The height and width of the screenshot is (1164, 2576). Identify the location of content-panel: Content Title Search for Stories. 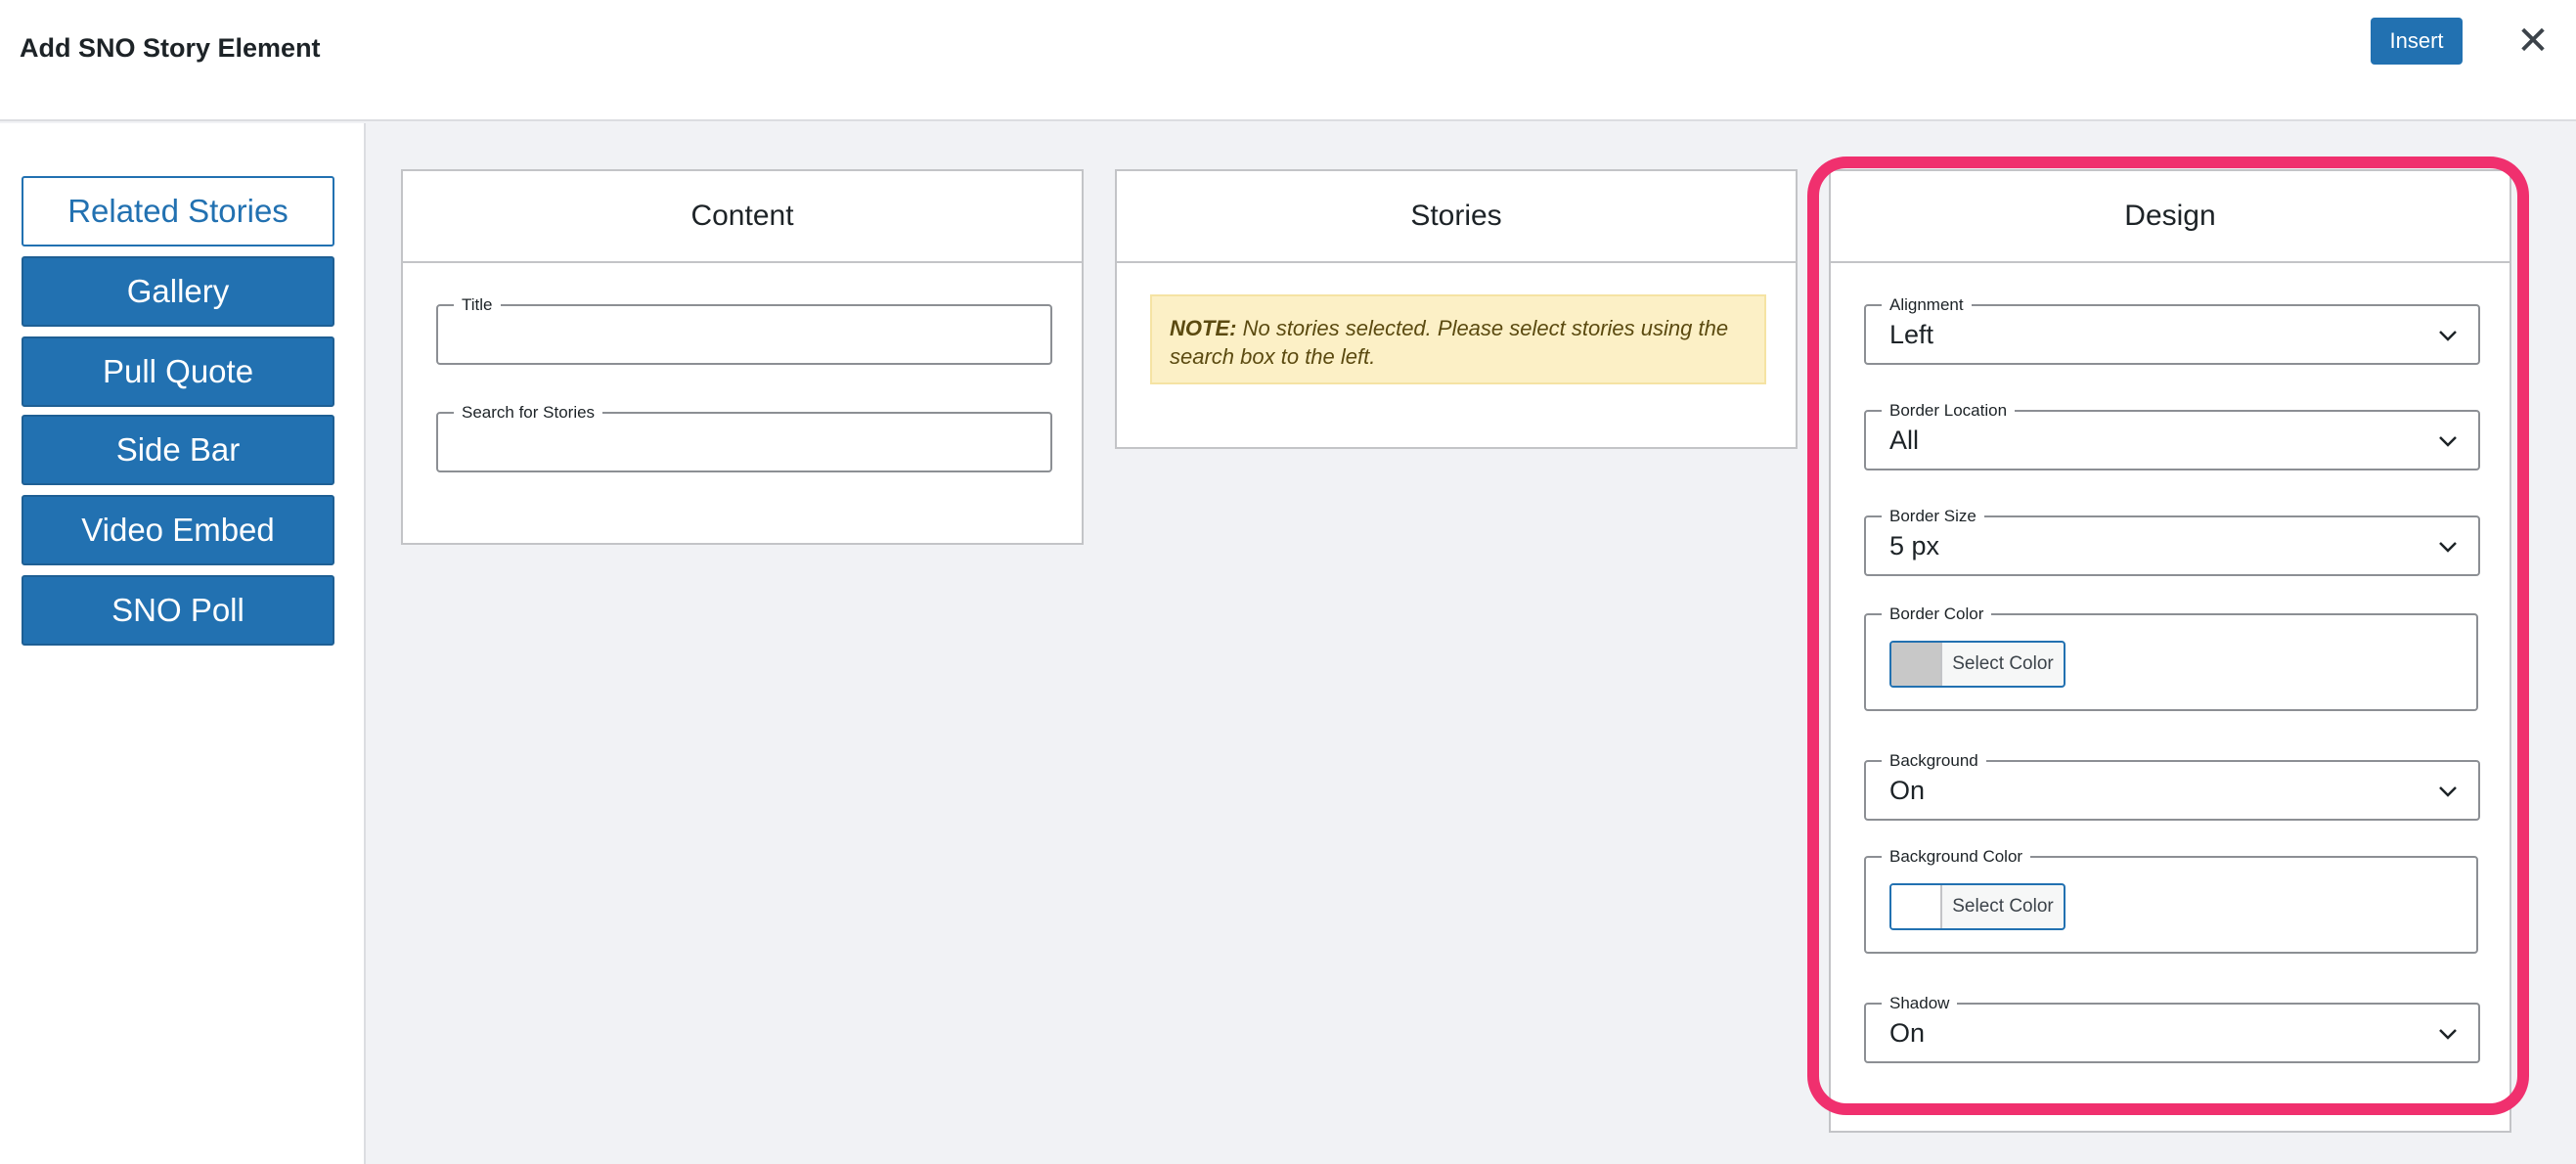
(743, 357).